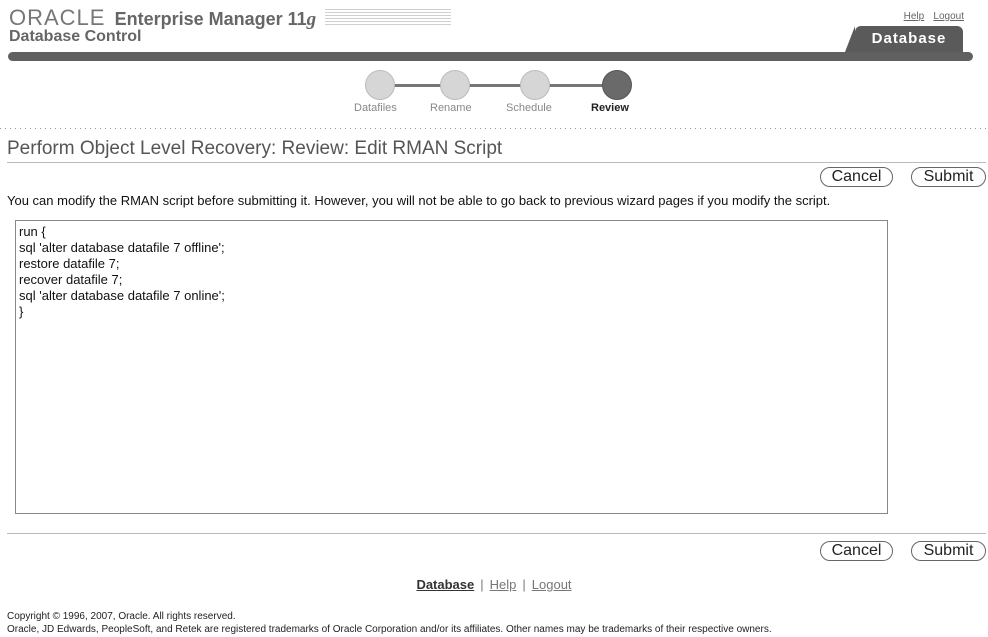  What do you see at coordinates (529, 108) in the screenshot?
I see `train-step-label: Schedule` at bounding box center [529, 108].